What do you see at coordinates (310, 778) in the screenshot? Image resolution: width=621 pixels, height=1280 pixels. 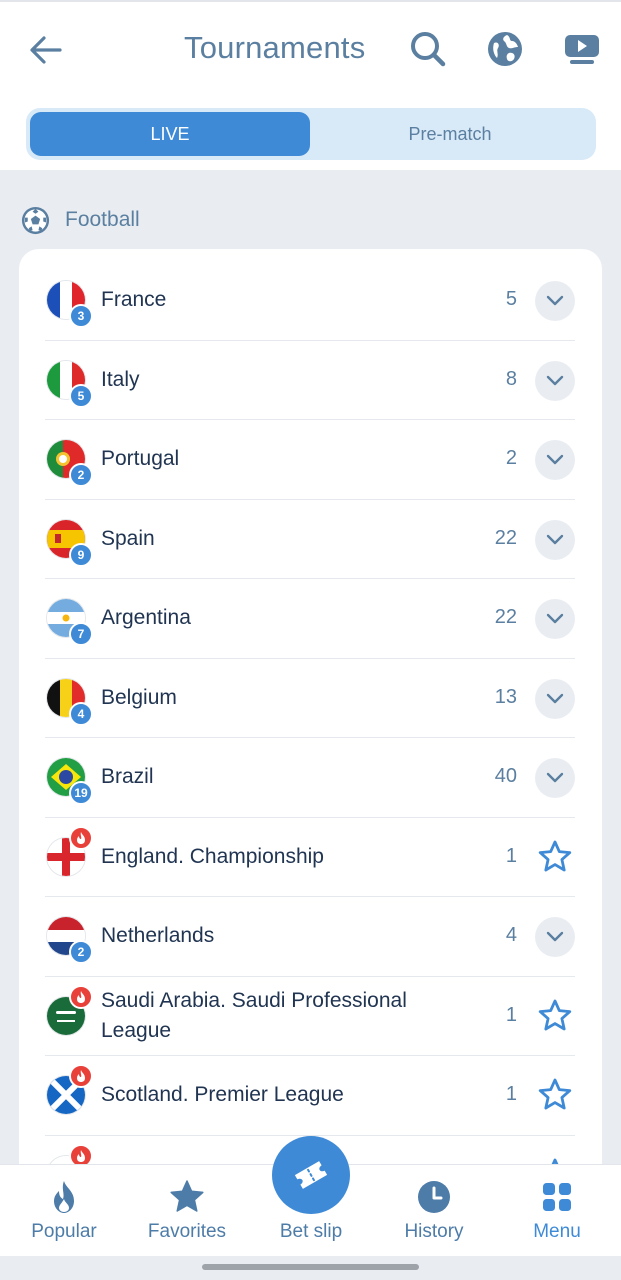 I see `tournament-row-brazil: 19 Brazil 40` at bounding box center [310, 778].